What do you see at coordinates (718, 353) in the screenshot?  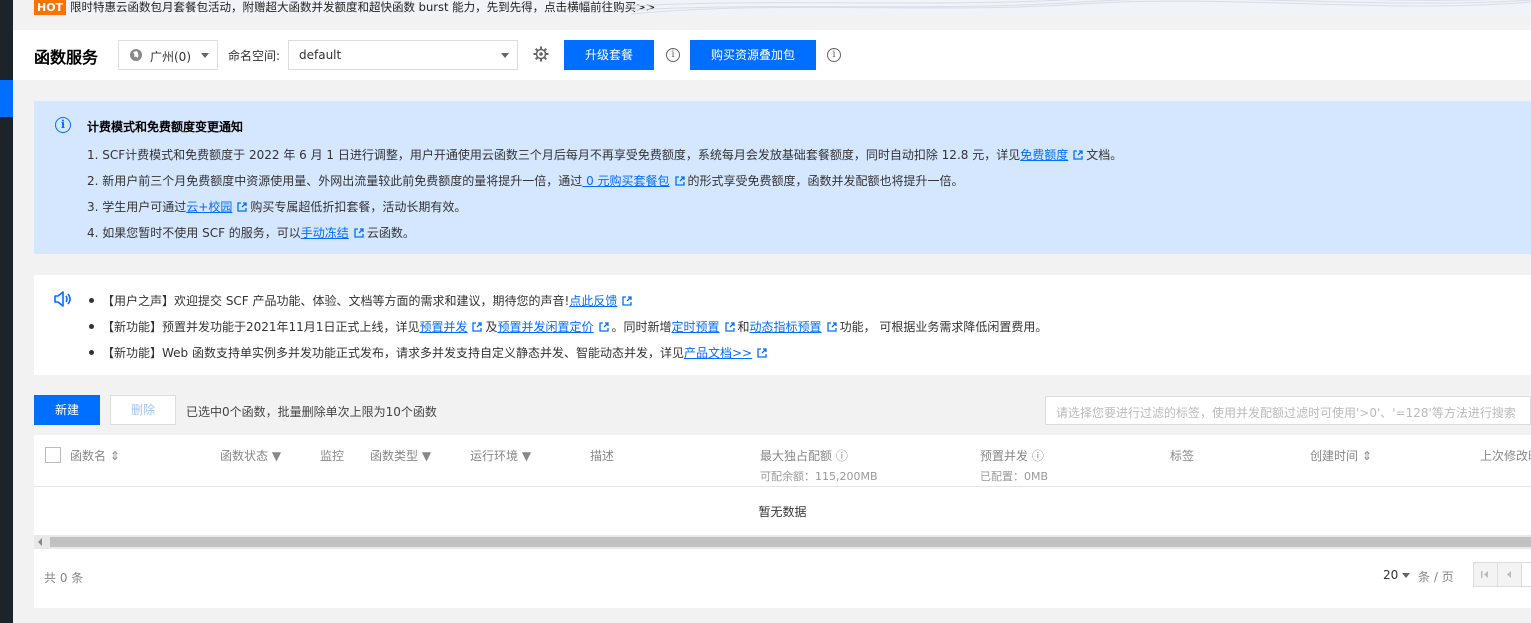 I see `product-docs-link: 产品文档>>` at bounding box center [718, 353].